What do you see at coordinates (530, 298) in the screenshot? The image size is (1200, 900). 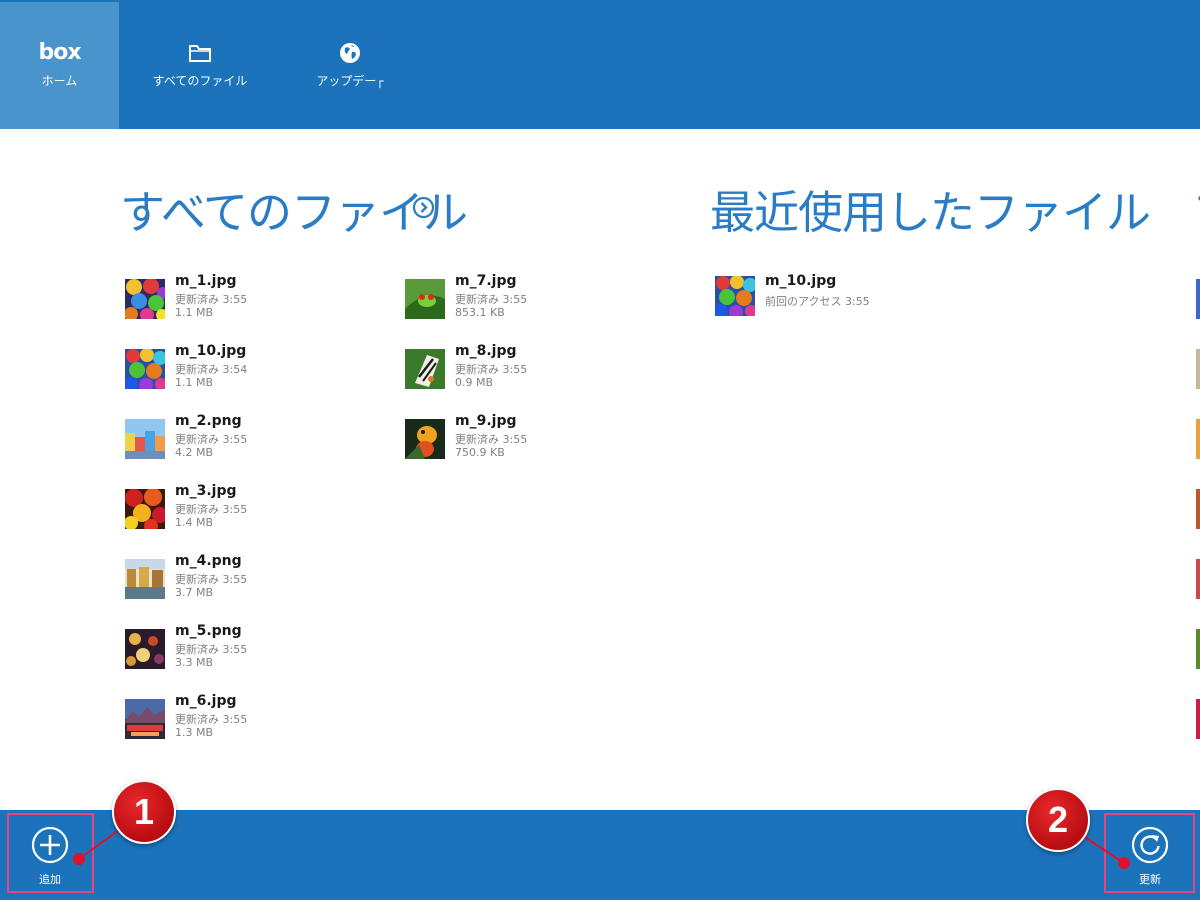 I see `file-item: m_7.jpg 更新済み 3:55 853.1 KB` at bounding box center [530, 298].